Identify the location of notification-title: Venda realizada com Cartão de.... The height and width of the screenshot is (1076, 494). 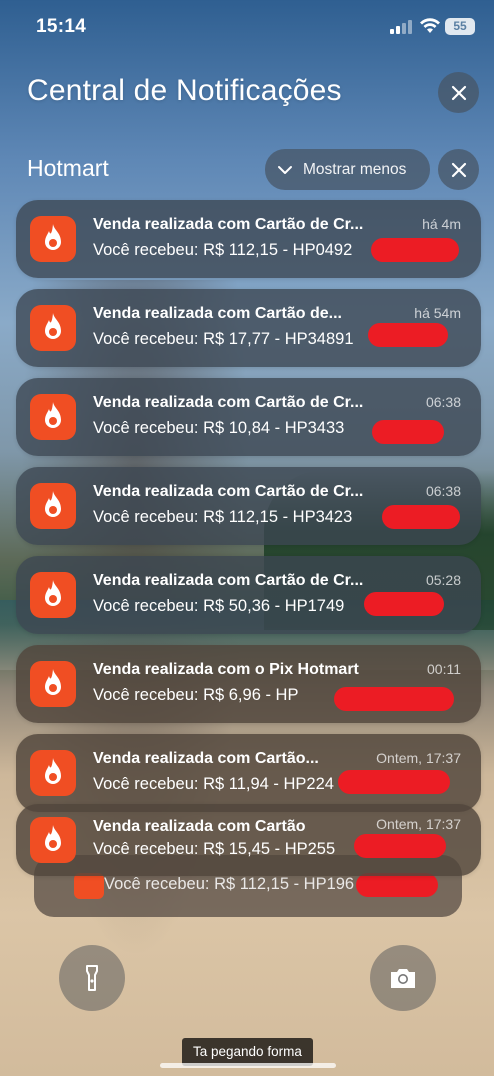
(217, 313).